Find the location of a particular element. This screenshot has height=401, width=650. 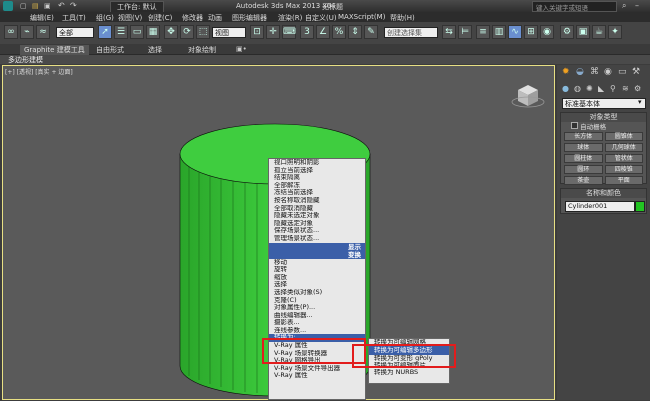

geometry-category-icon: ● is located at coordinates (565, 88).